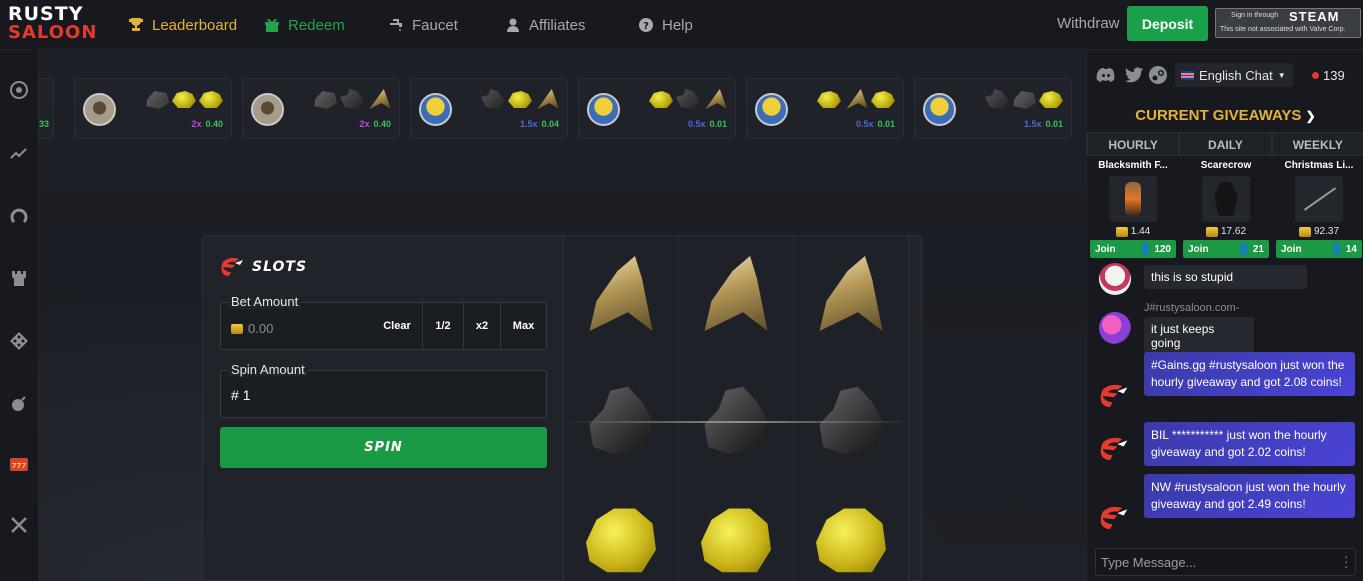 Image resolution: width=1363 pixels, height=581 pixels. Describe the element at coordinates (1134, 75) in the screenshot. I see `twitter-icon` at that location.